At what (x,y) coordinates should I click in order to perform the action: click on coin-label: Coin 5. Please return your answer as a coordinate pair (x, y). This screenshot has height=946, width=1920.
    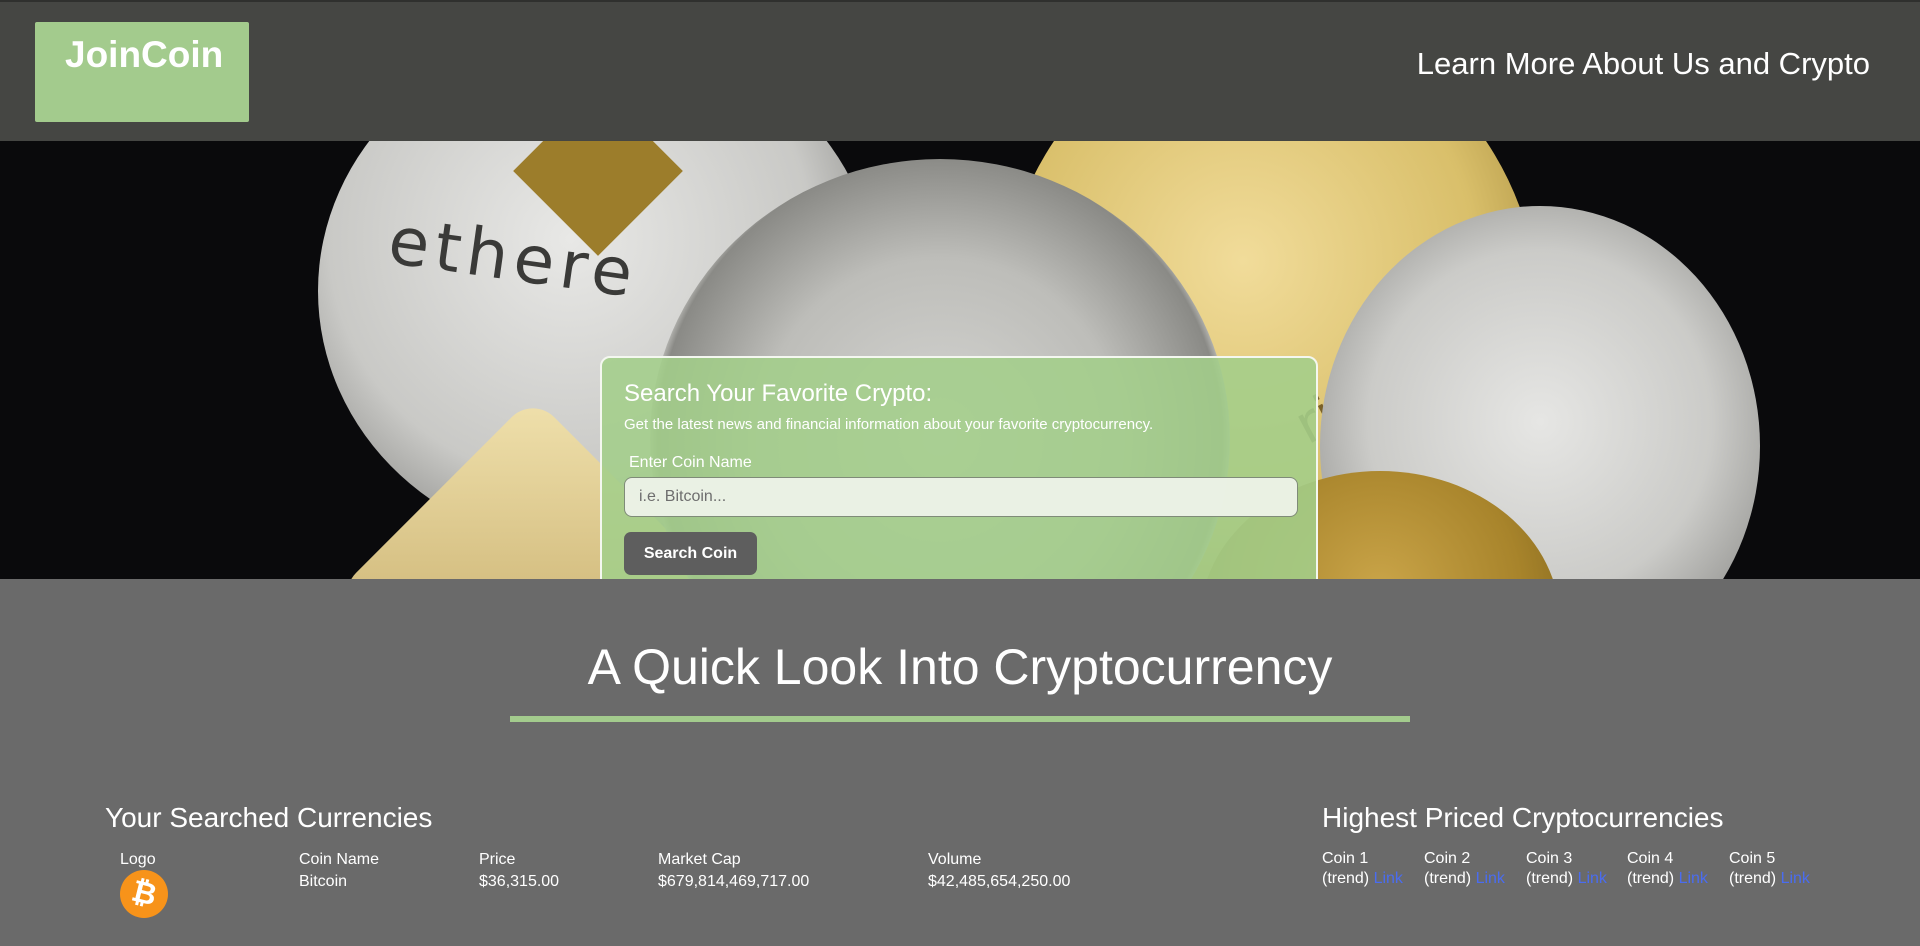
    Looking at the image, I should click on (1752, 858).